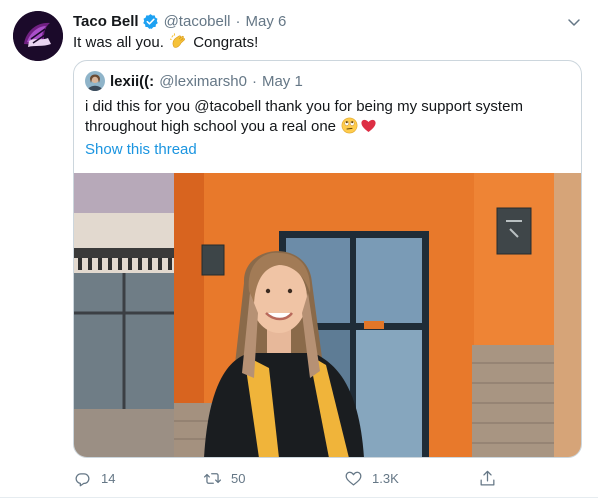 Image resolution: width=598 pixels, height=498 pixels. What do you see at coordinates (238, 478) in the screenshot?
I see `retweet-count: 50` at bounding box center [238, 478].